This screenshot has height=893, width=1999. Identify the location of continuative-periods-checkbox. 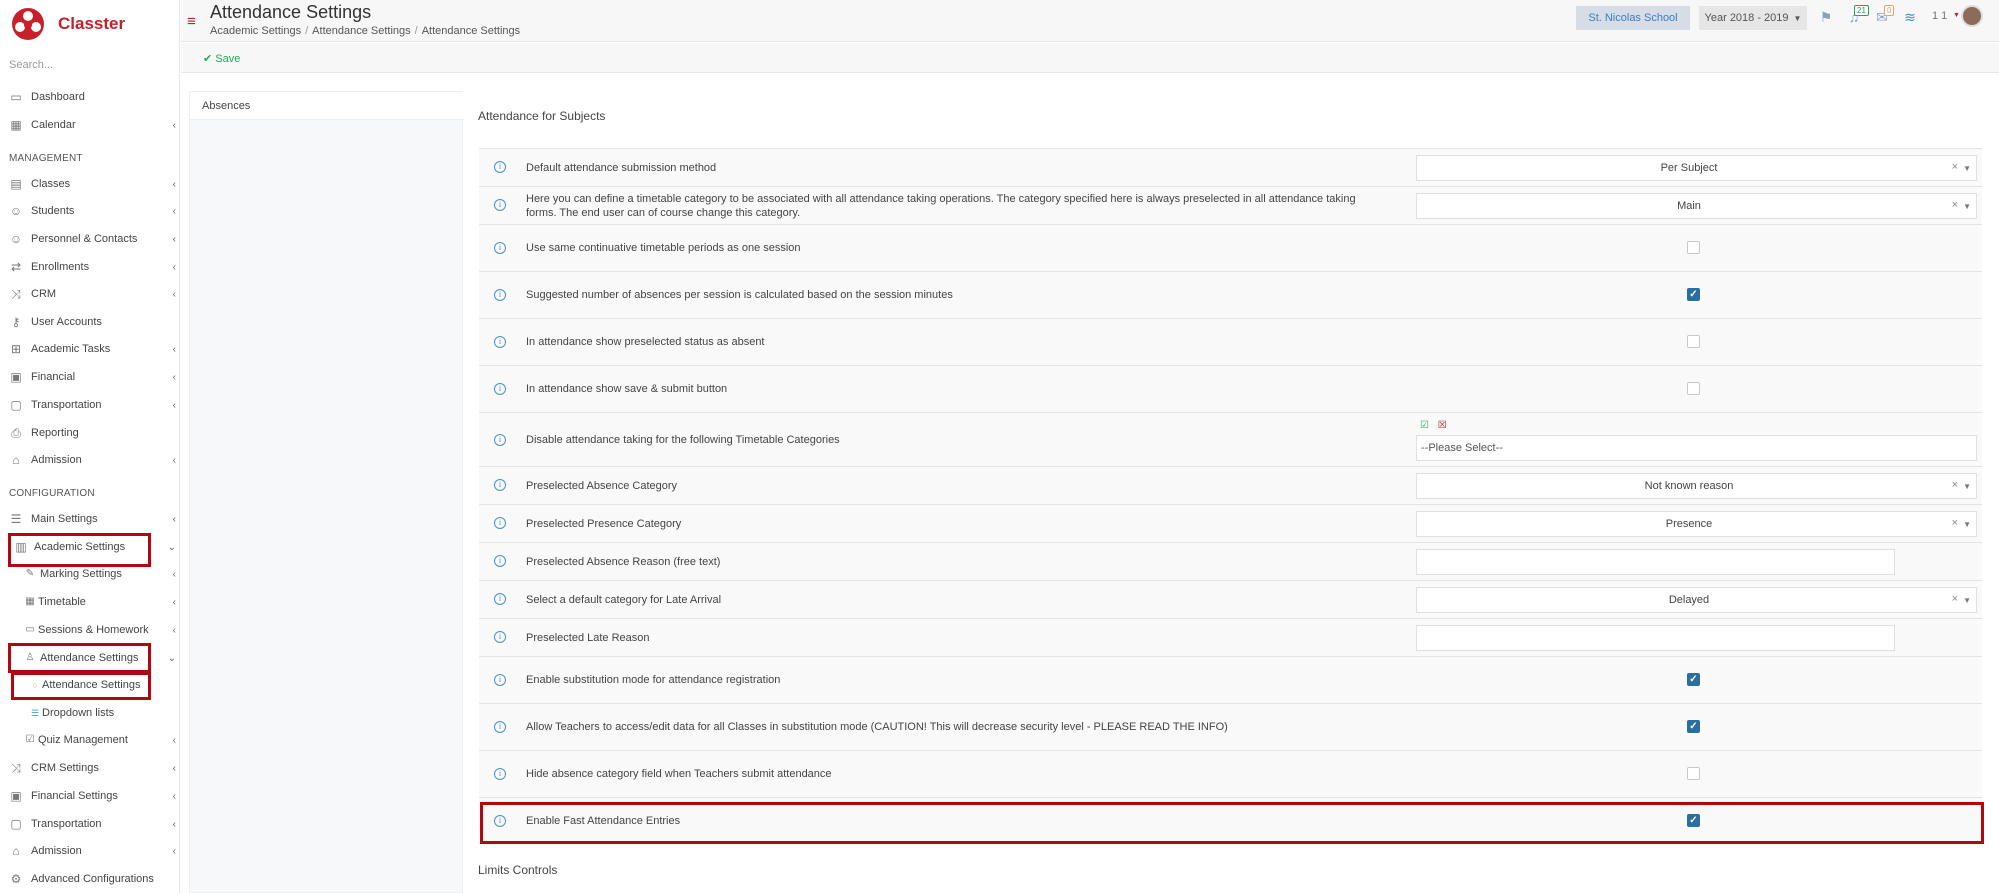
(1693, 247).